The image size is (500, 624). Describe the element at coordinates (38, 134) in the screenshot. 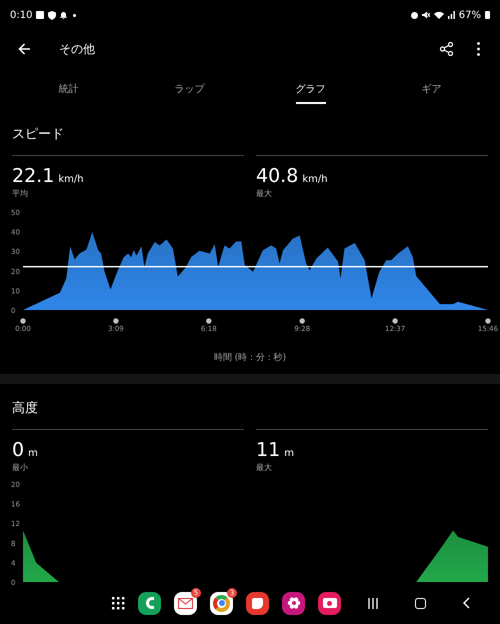

I see `section-title: スピード` at that location.